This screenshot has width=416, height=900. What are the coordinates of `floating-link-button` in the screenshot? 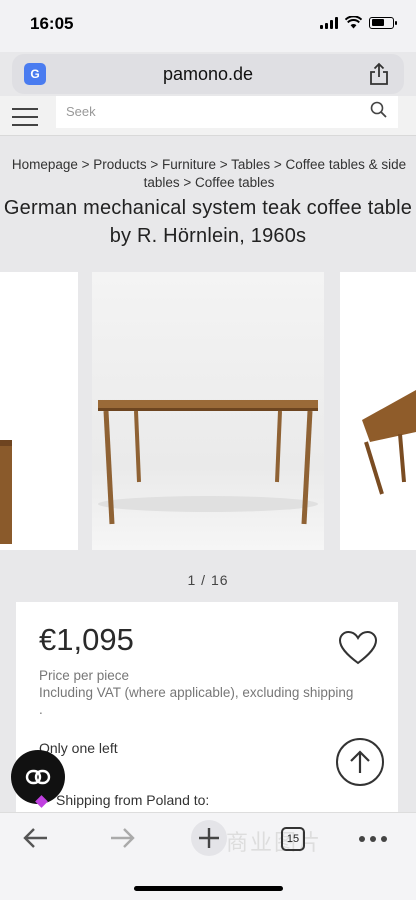 It's located at (38, 777).